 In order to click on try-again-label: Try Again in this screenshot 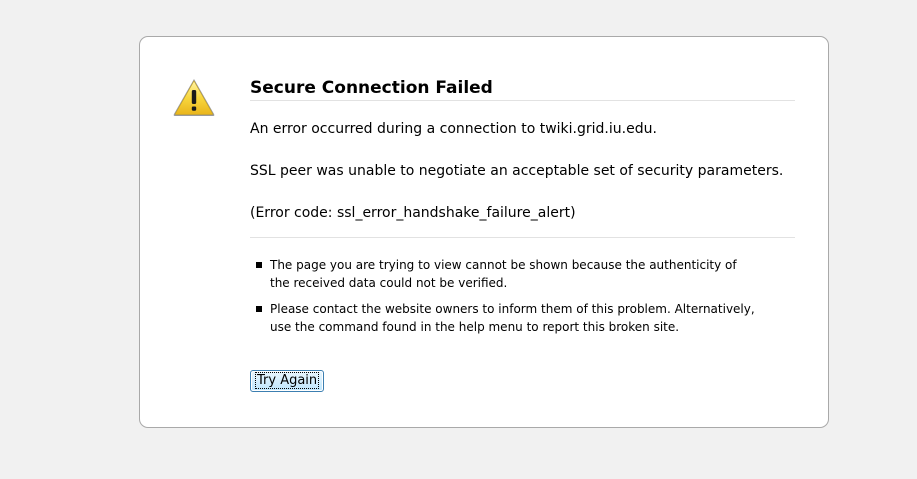, I will do `click(287, 380)`.